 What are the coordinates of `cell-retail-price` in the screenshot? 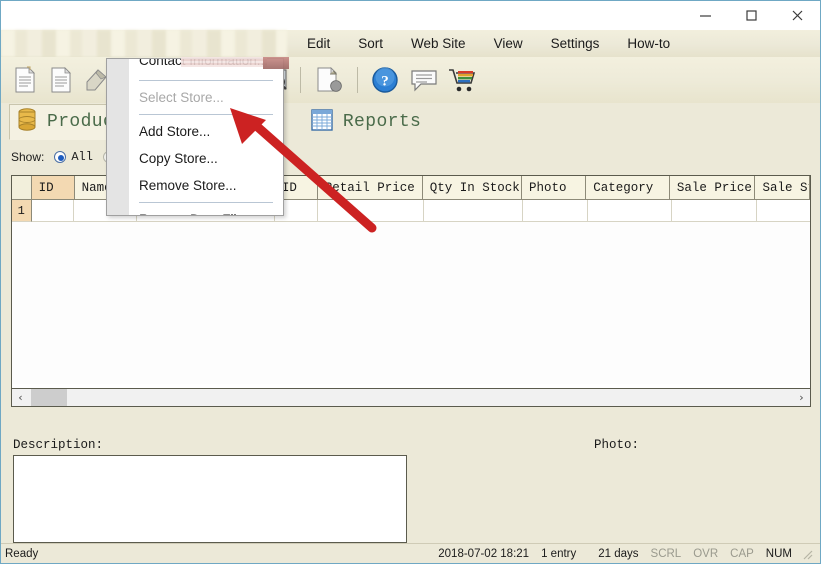 It's located at (371, 211).